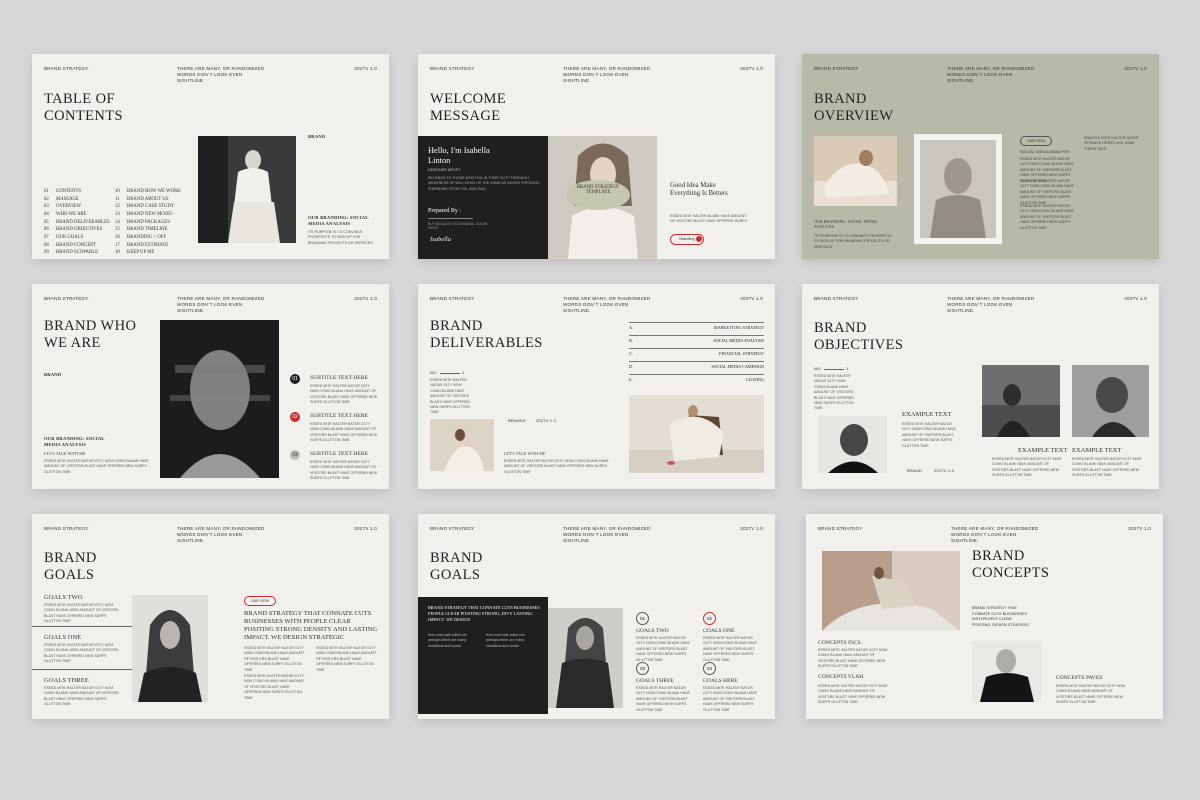 This screenshot has width=1200, height=800. Describe the element at coordinates (46, 199) in the screenshot. I see `toc-number: 02` at that location.